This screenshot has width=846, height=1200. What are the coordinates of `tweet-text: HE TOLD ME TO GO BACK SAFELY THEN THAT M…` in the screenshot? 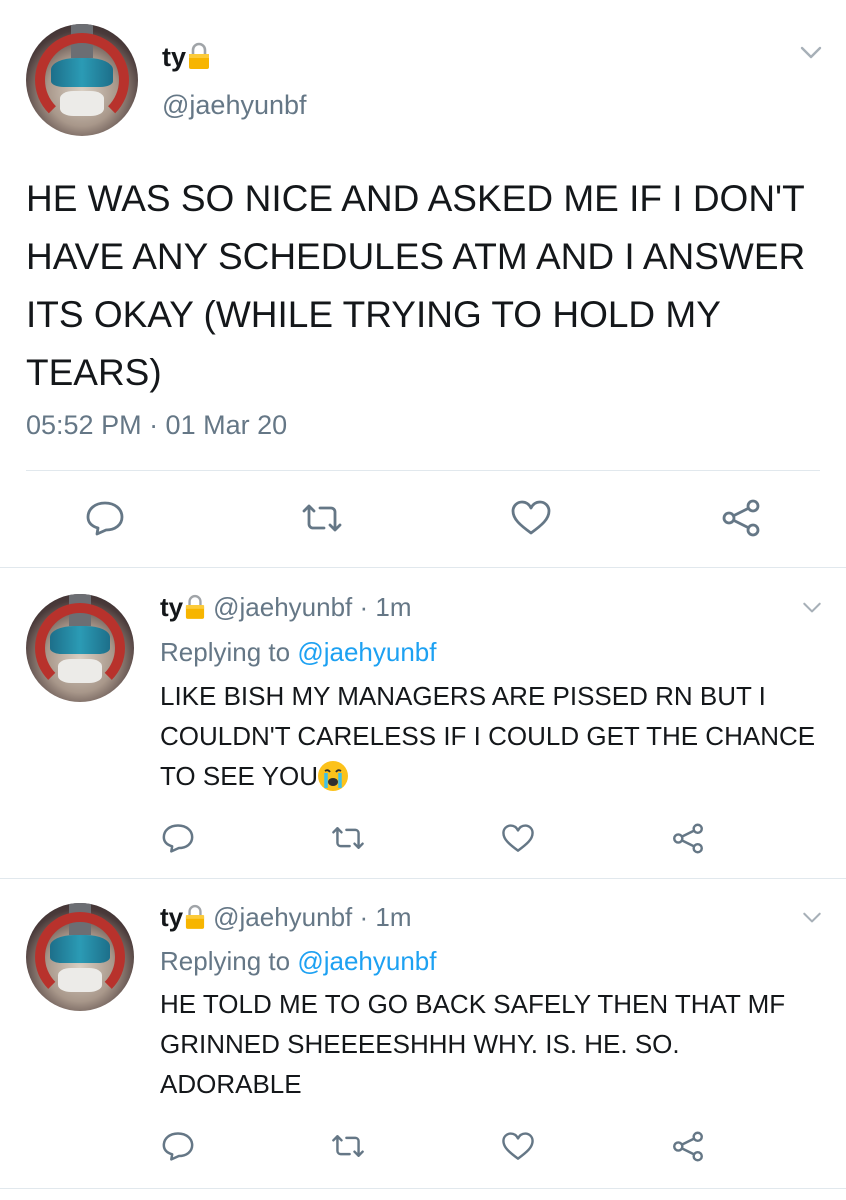 It's located at (473, 1044).